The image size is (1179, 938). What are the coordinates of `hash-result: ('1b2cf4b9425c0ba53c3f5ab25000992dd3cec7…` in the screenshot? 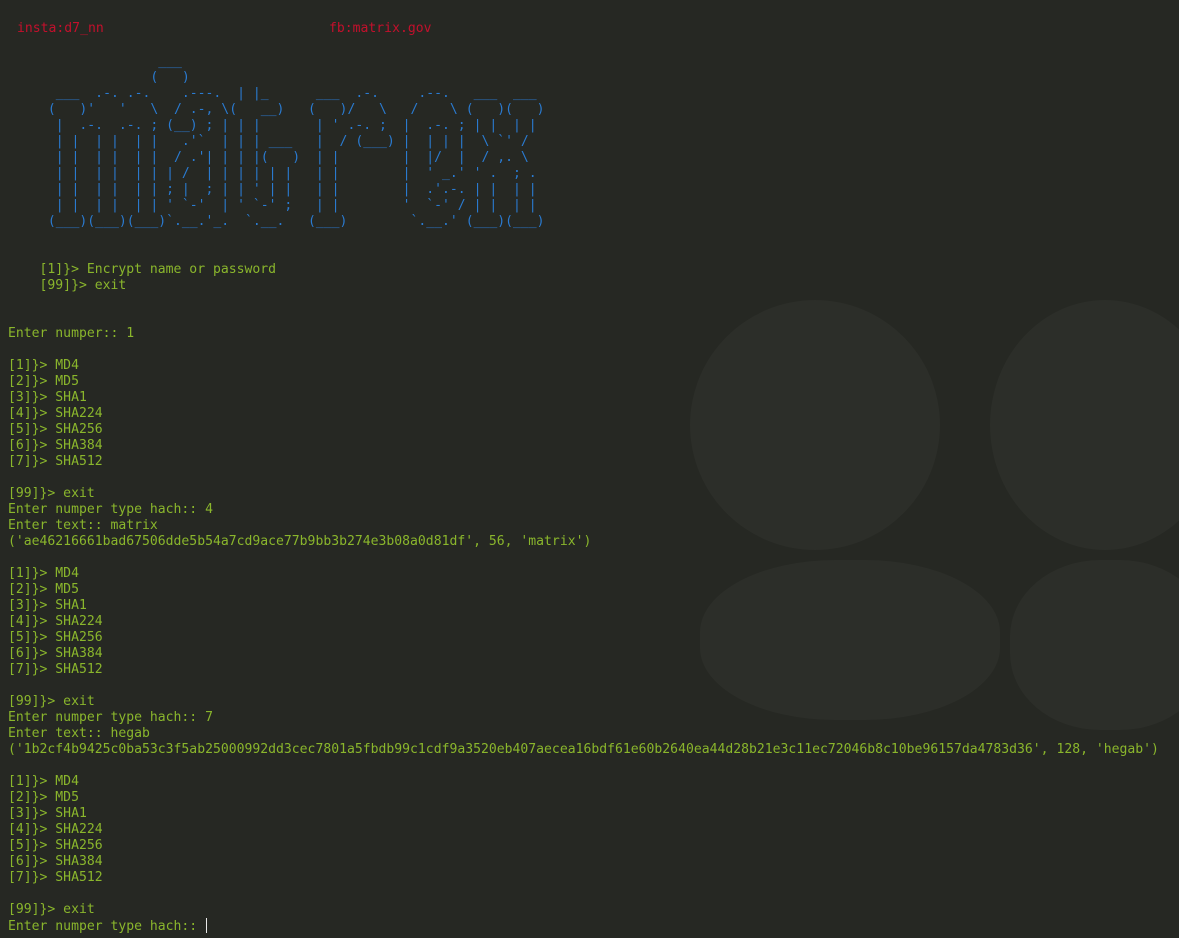 It's located at (583, 749).